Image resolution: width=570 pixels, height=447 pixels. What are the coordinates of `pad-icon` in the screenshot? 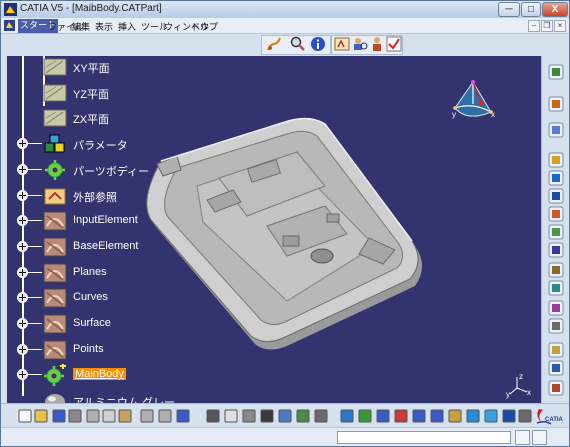 It's located at (556, 160).